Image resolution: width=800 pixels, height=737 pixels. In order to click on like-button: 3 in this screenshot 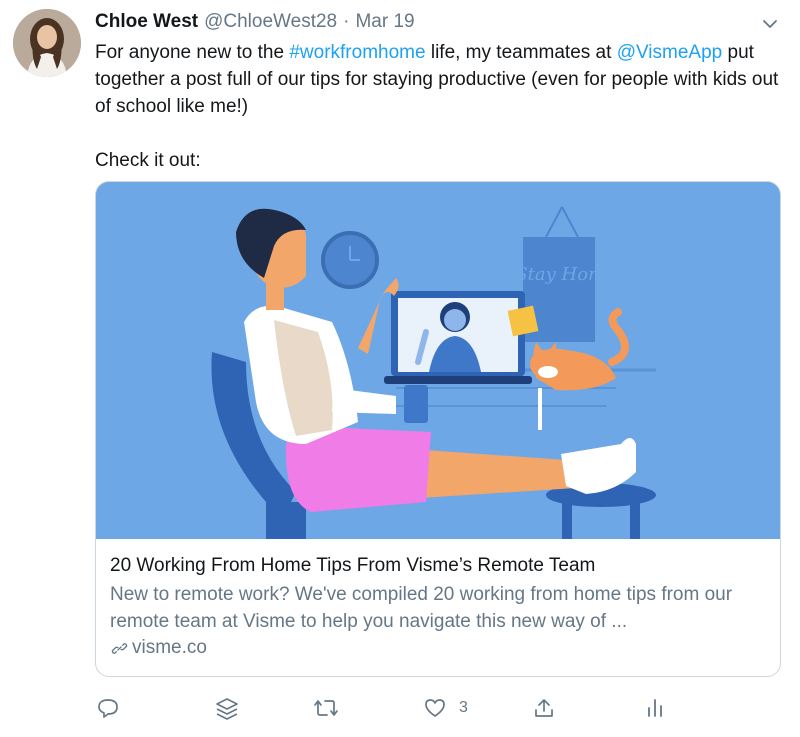, I will do `click(445, 708)`.